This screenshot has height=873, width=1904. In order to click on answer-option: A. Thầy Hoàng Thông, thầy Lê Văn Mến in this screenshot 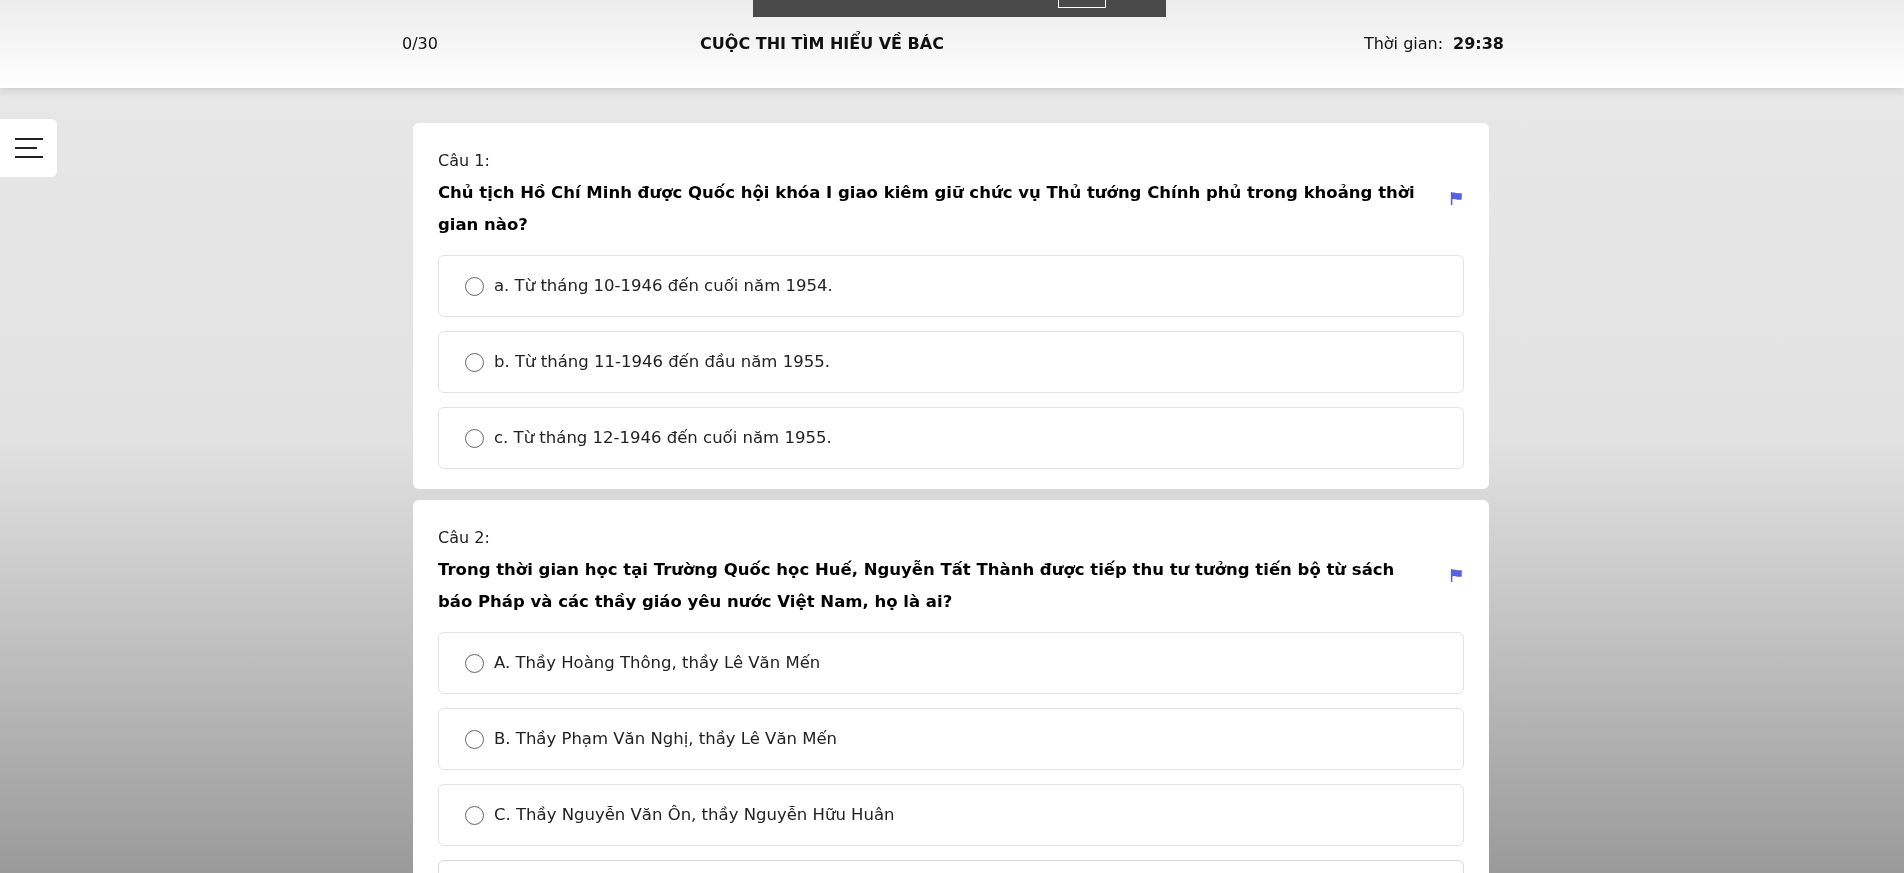, I will do `click(951, 663)`.